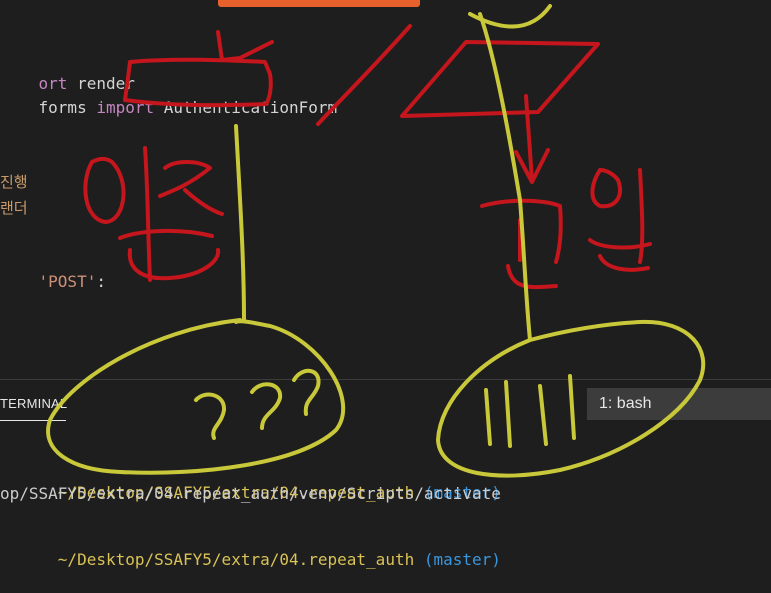 Image resolution: width=771 pixels, height=593 pixels. Describe the element at coordinates (169, 94) in the screenshot. I see `code-line-2: forms import AuthenticationForm` at that location.